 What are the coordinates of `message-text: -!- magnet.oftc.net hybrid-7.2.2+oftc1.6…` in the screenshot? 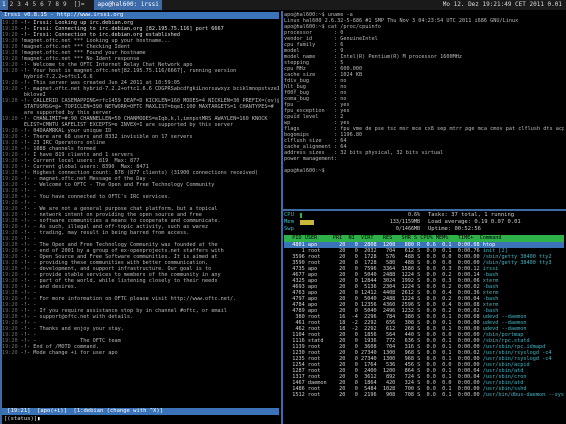 It's located at (148, 89).